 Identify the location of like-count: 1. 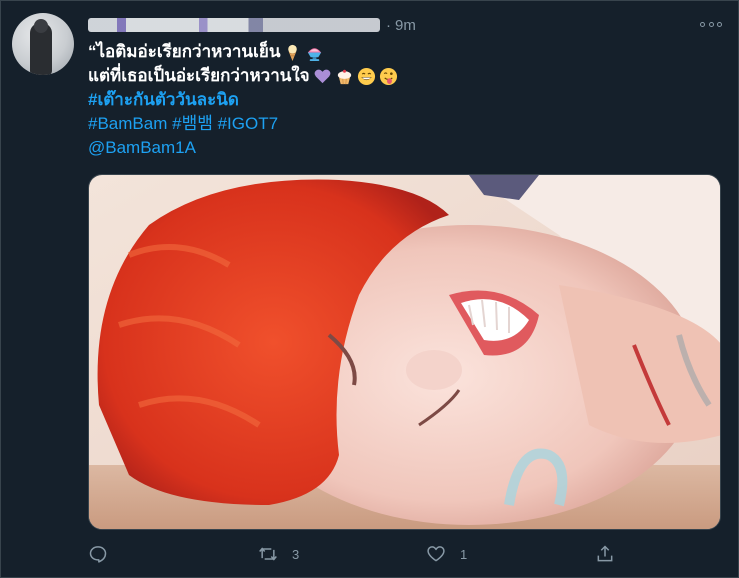
(464, 554).